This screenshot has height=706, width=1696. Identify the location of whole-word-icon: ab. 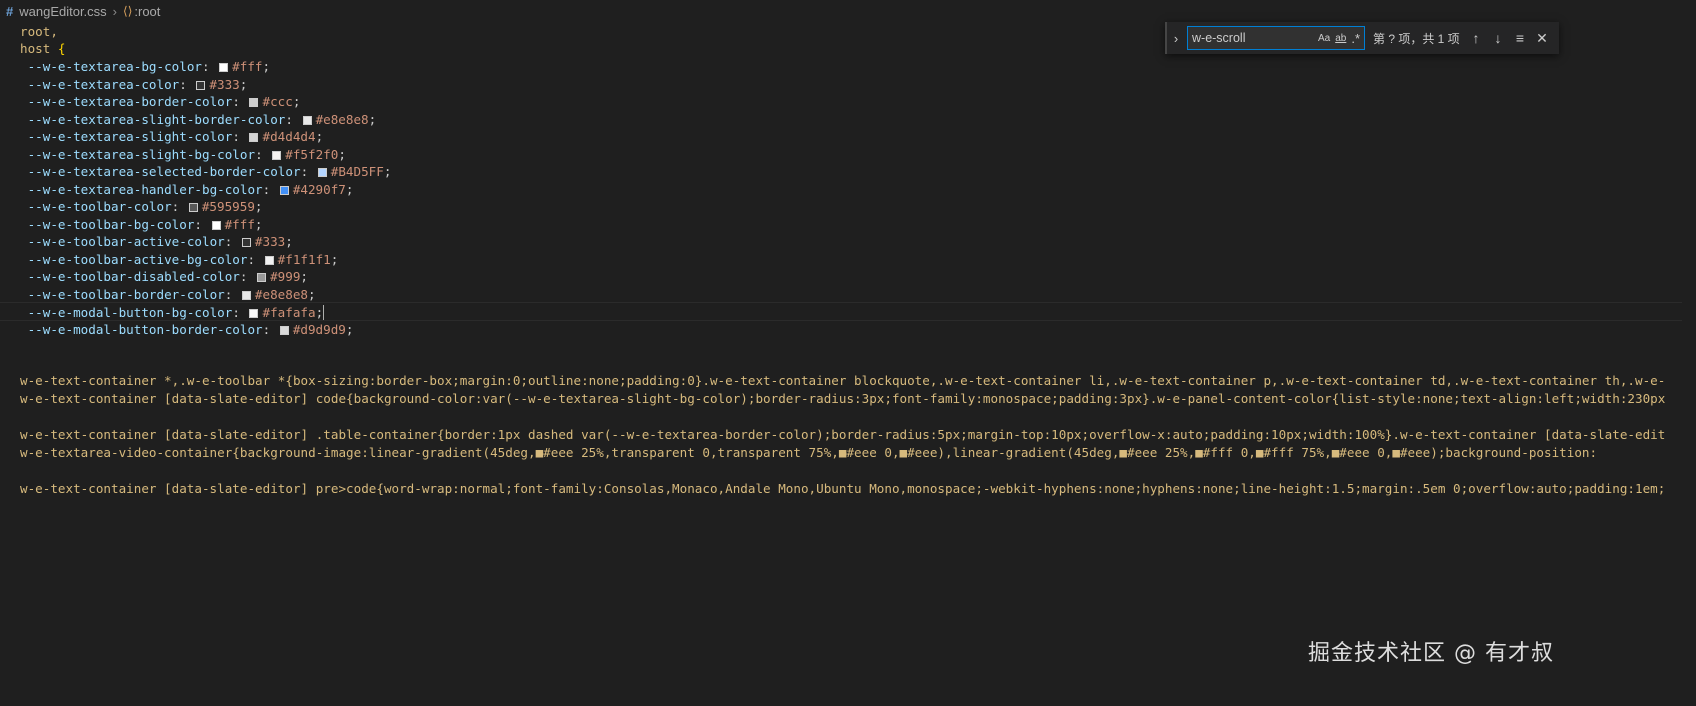
(1340, 38).